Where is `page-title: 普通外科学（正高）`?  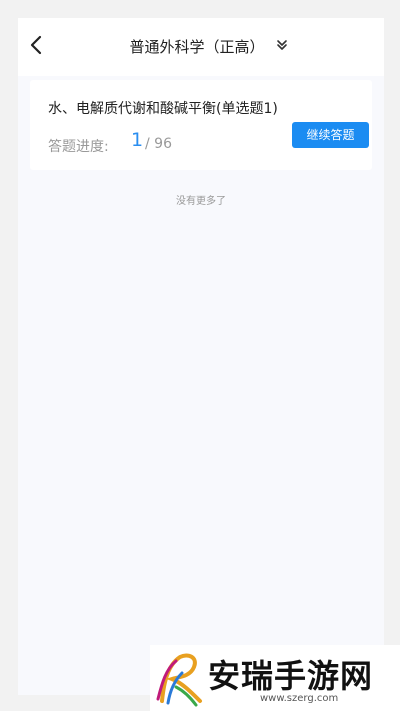
page-title: 普通外科学（正高） is located at coordinates (201, 46).